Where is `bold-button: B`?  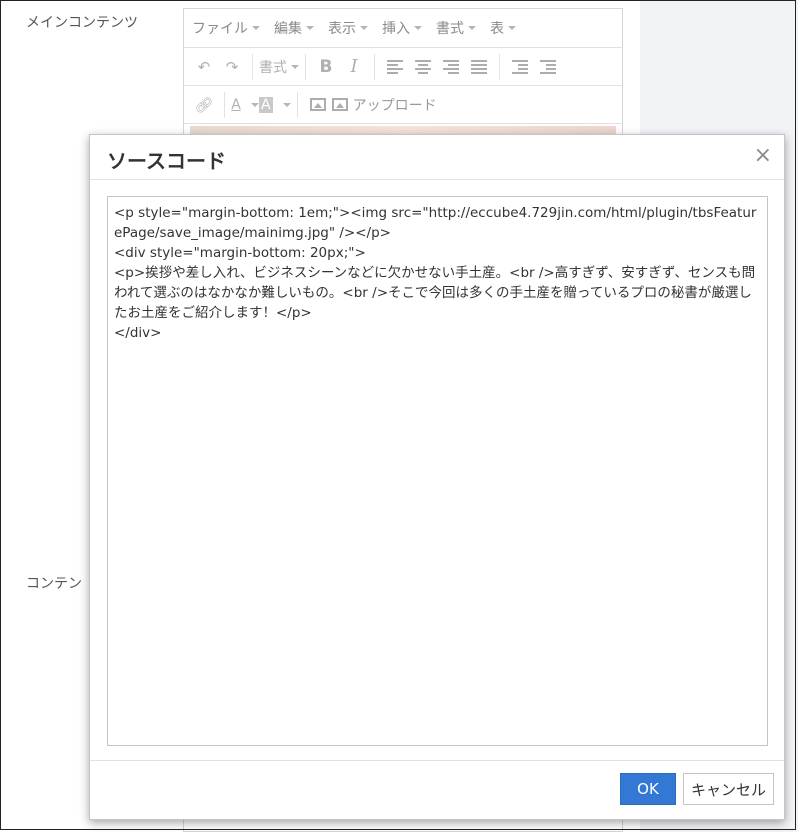
bold-button: B is located at coordinates (326, 67).